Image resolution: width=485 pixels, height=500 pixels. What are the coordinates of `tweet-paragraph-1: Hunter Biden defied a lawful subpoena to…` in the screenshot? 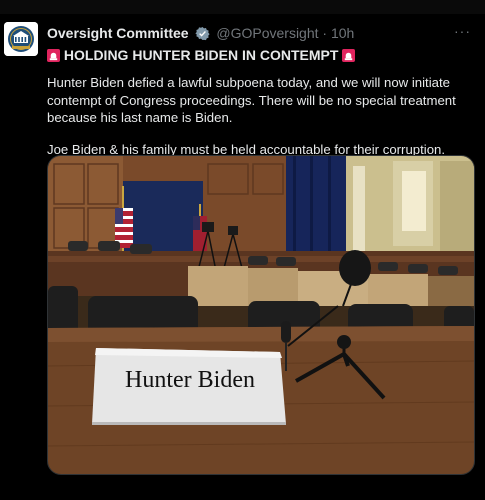 It's located at (251, 100).